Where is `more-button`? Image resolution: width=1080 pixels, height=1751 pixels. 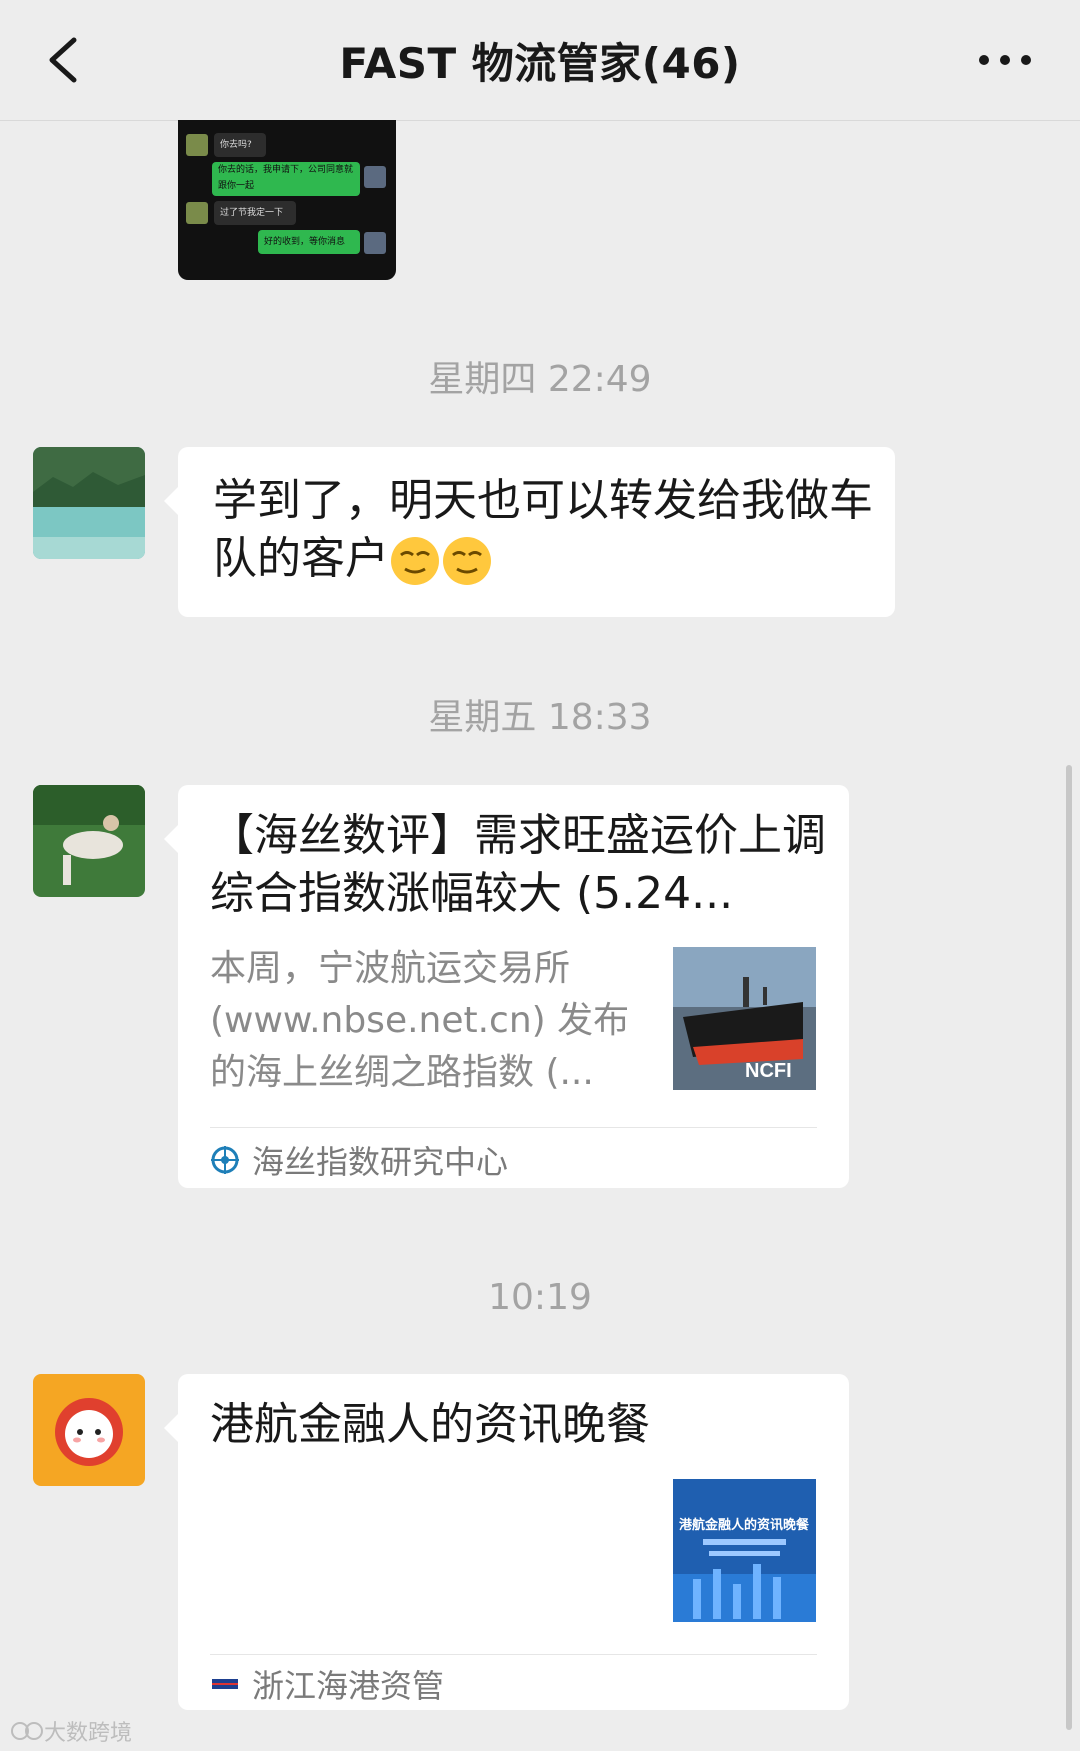 more-button is located at coordinates (1005, 60).